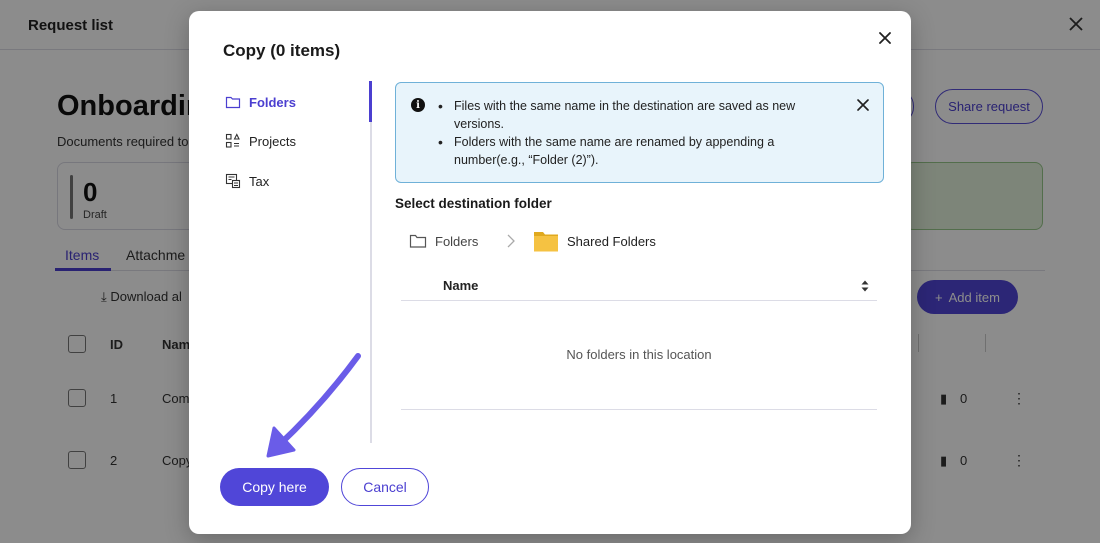 The height and width of the screenshot is (543, 1100). Describe the element at coordinates (457, 241) in the screenshot. I see `breadcrumb-label: Folders` at that location.